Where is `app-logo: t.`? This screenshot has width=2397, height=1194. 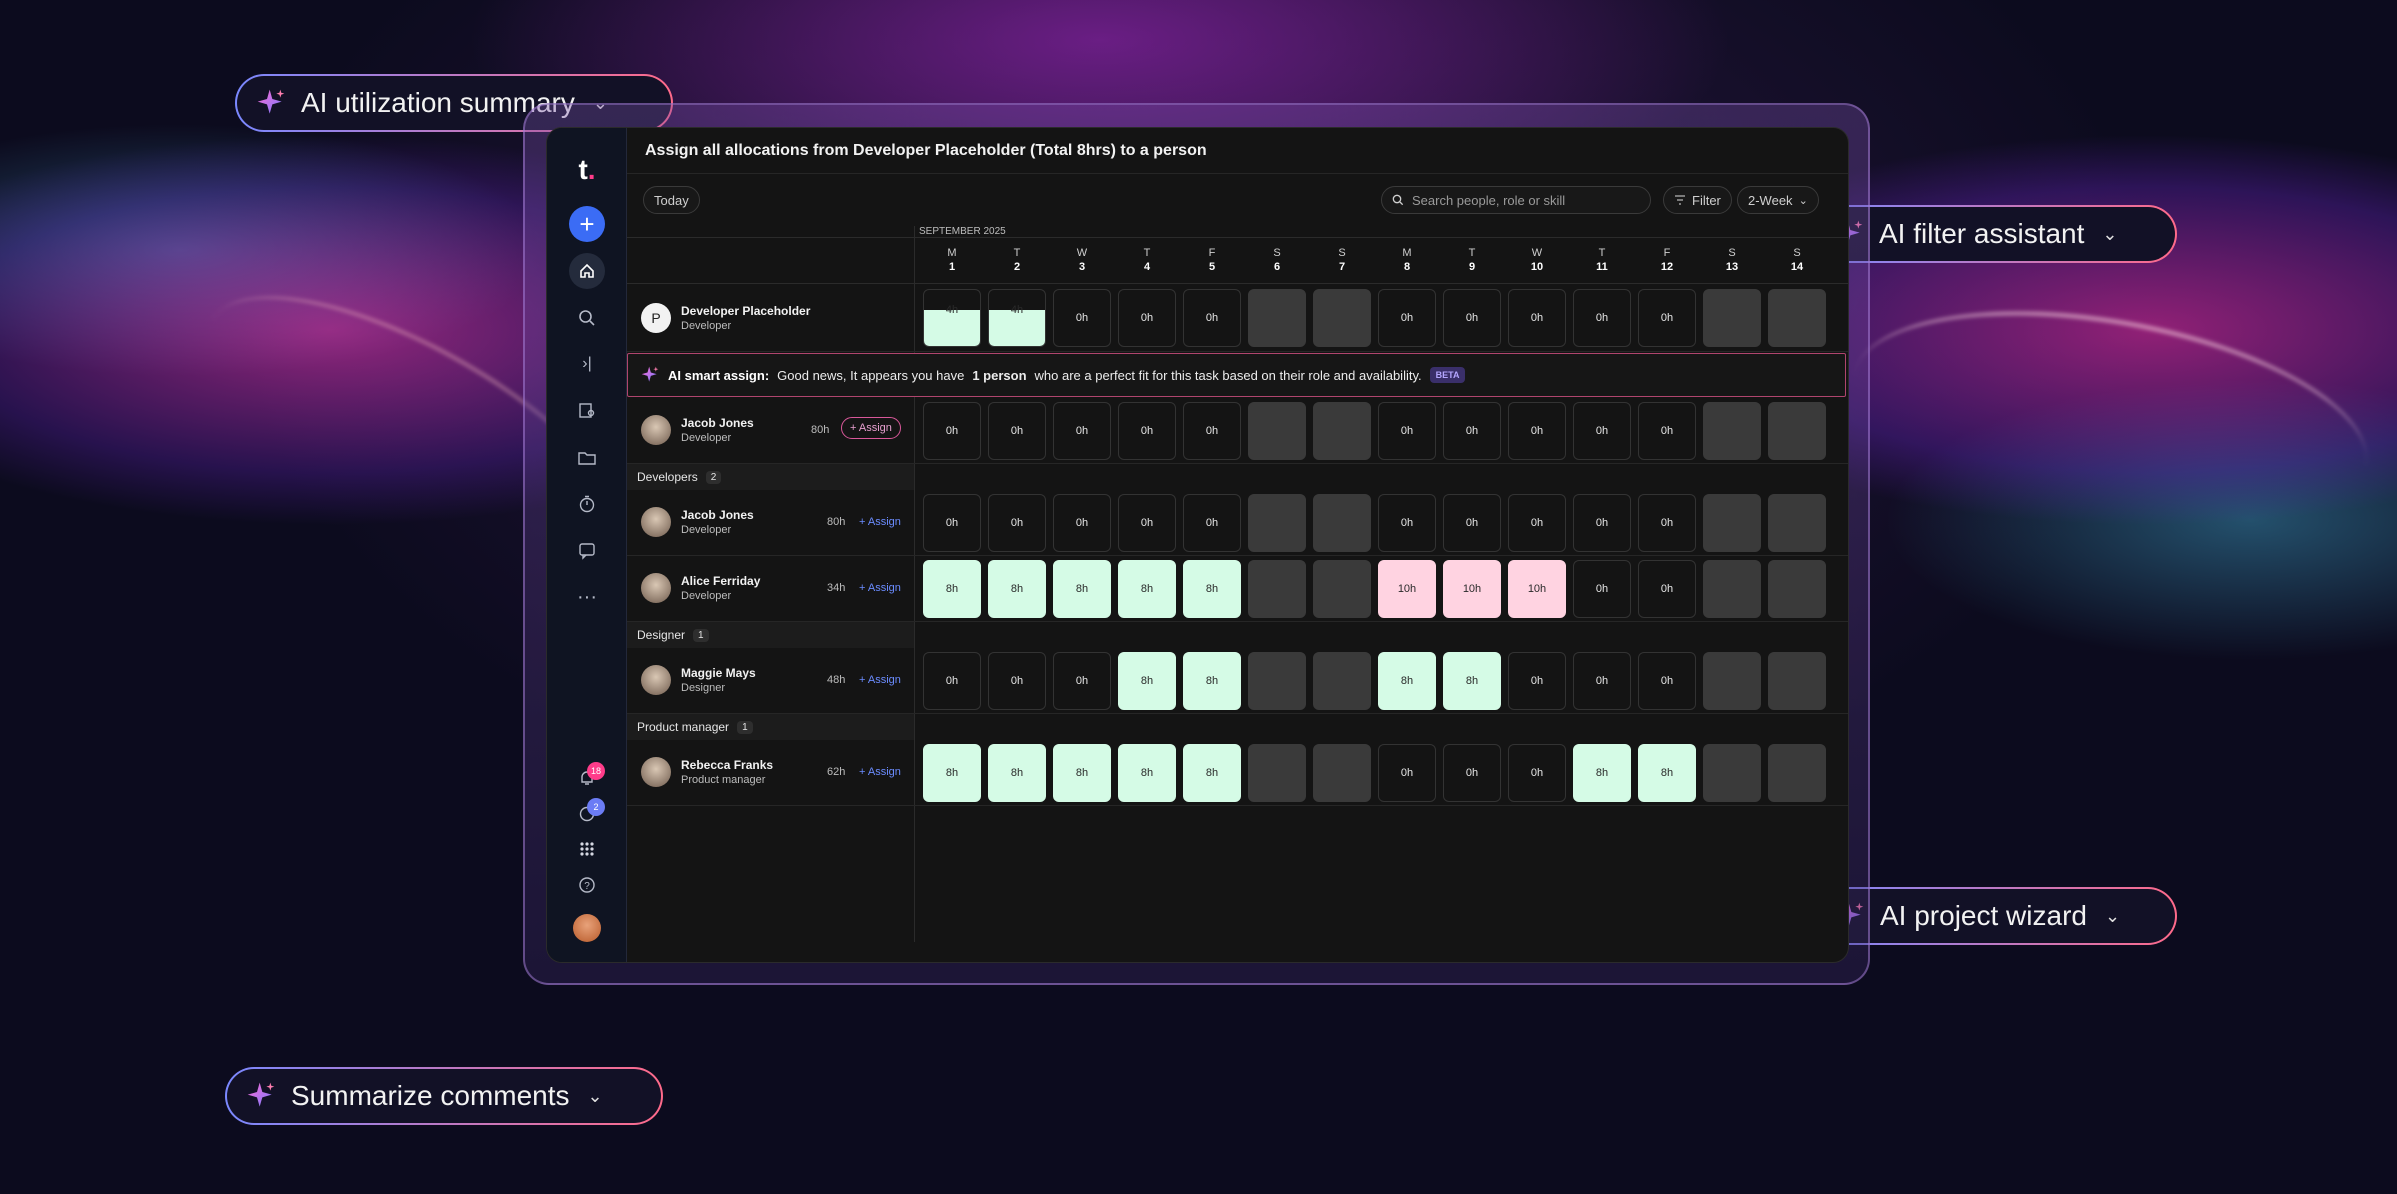
app-logo: t. is located at coordinates (587, 170).